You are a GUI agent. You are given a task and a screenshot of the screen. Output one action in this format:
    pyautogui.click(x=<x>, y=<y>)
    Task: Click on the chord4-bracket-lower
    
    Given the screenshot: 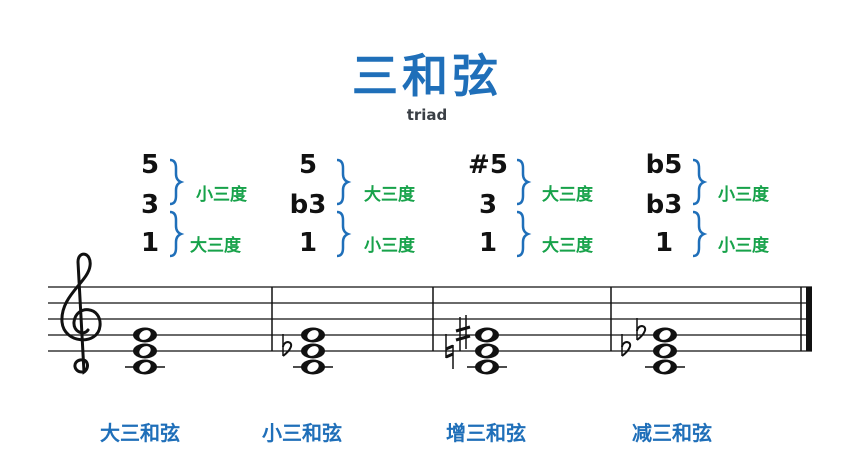 What is the action you would take?
    pyautogui.click(x=700, y=234)
    